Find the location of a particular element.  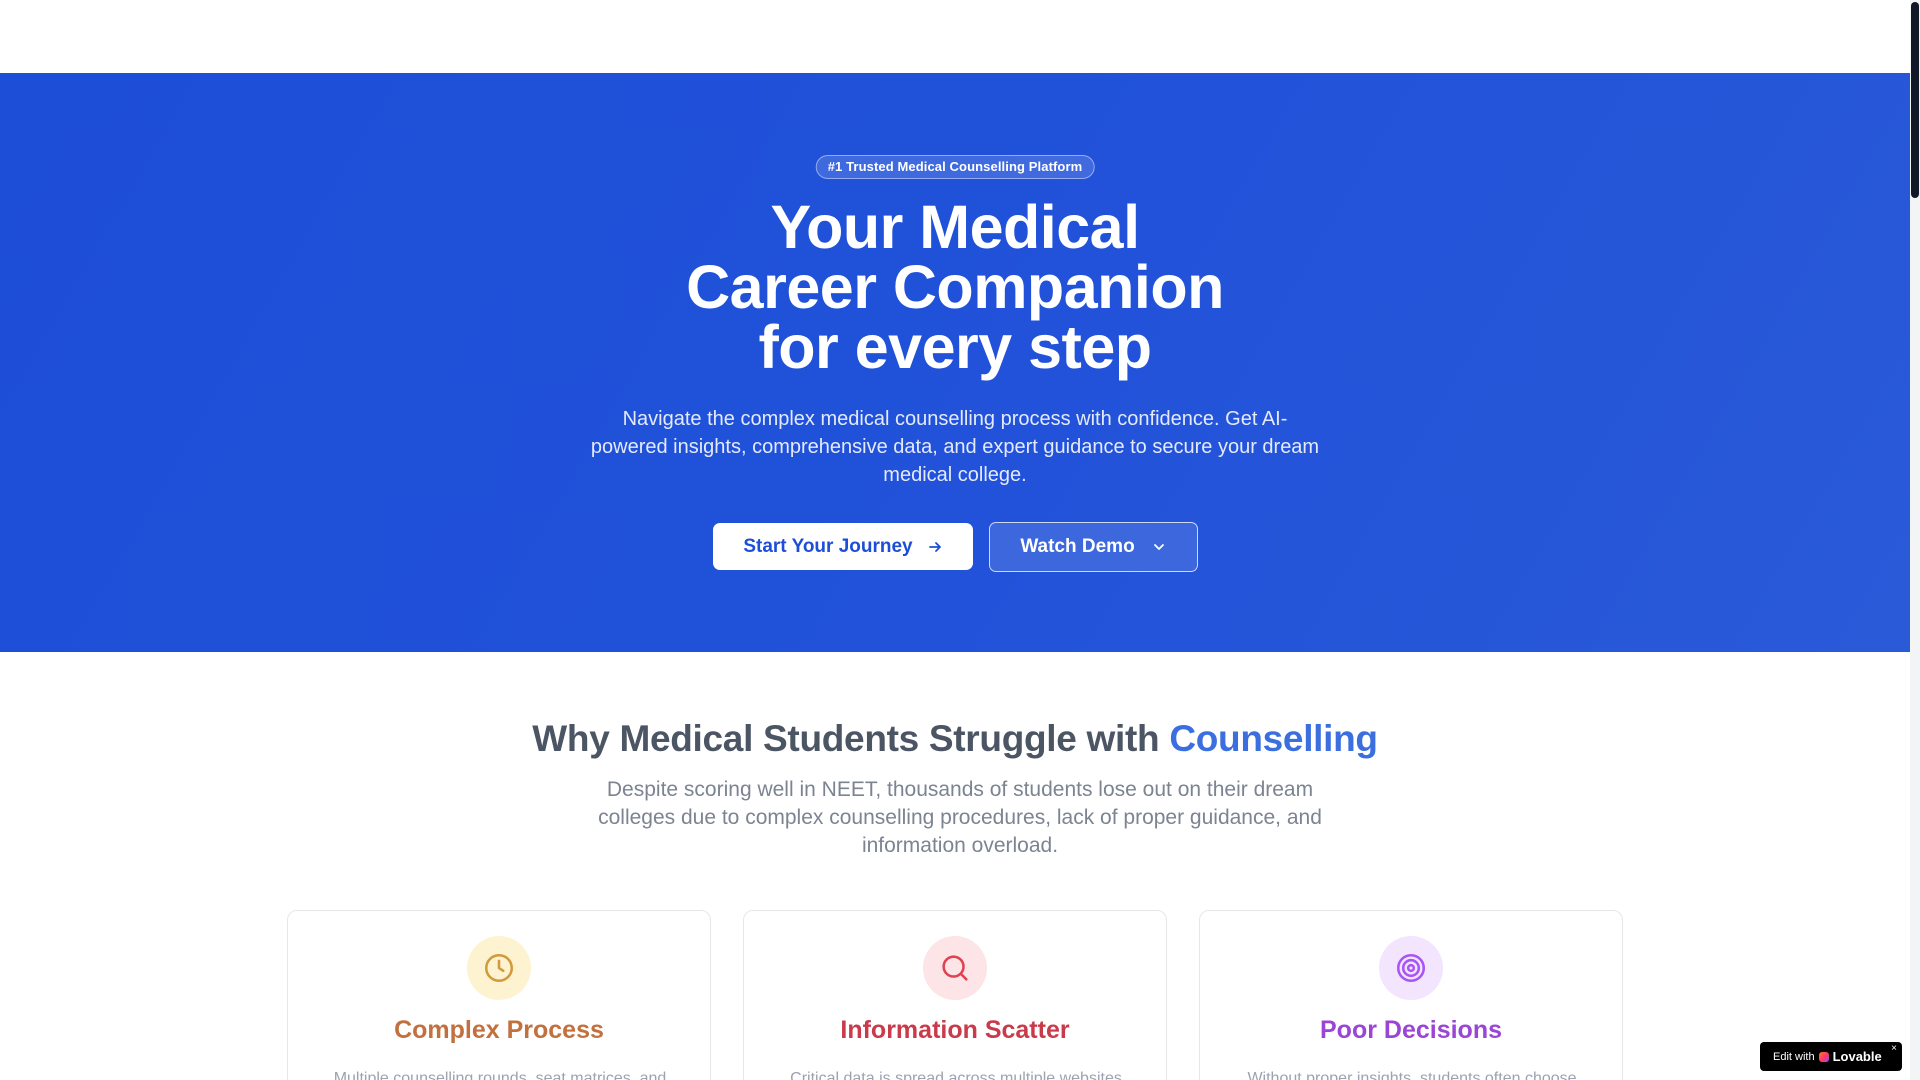

hero-title-line-1: Your Medical is located at coordinates (955, 227).